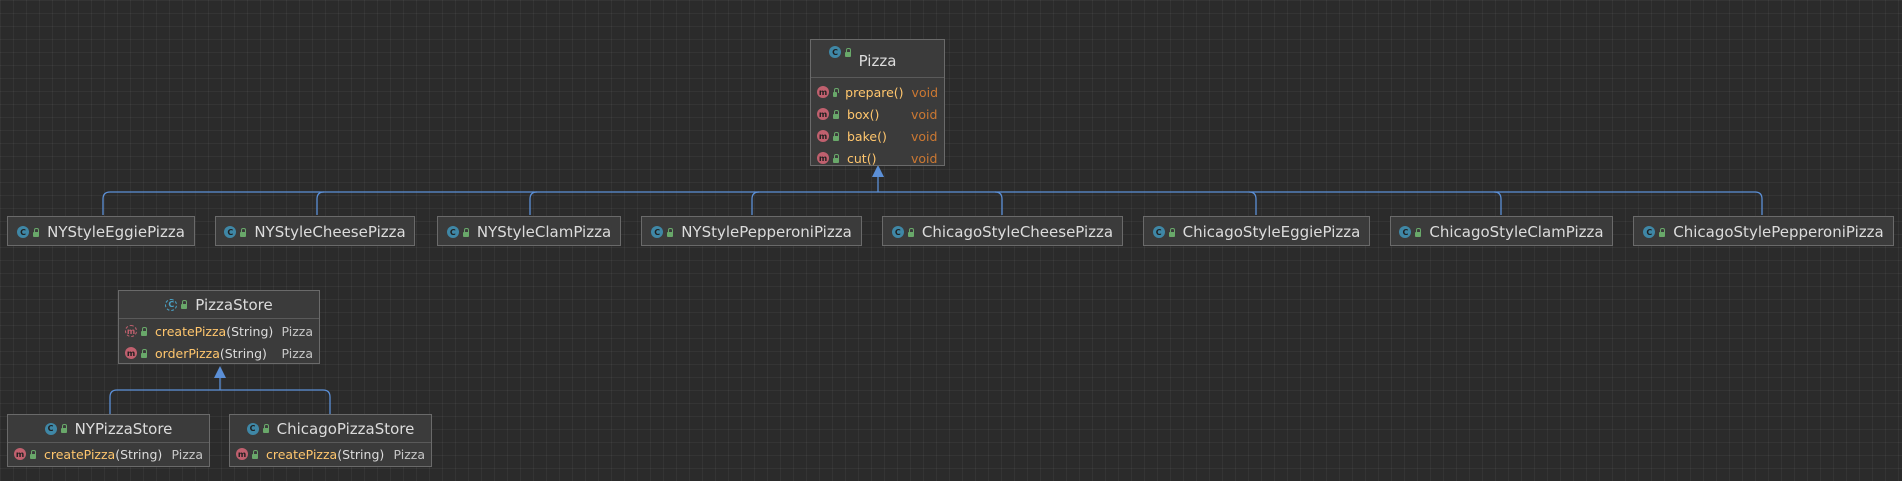 The image size is (1902, 481). I want to click on class-header: C NYStyleClamPizza, so click(529, 232).